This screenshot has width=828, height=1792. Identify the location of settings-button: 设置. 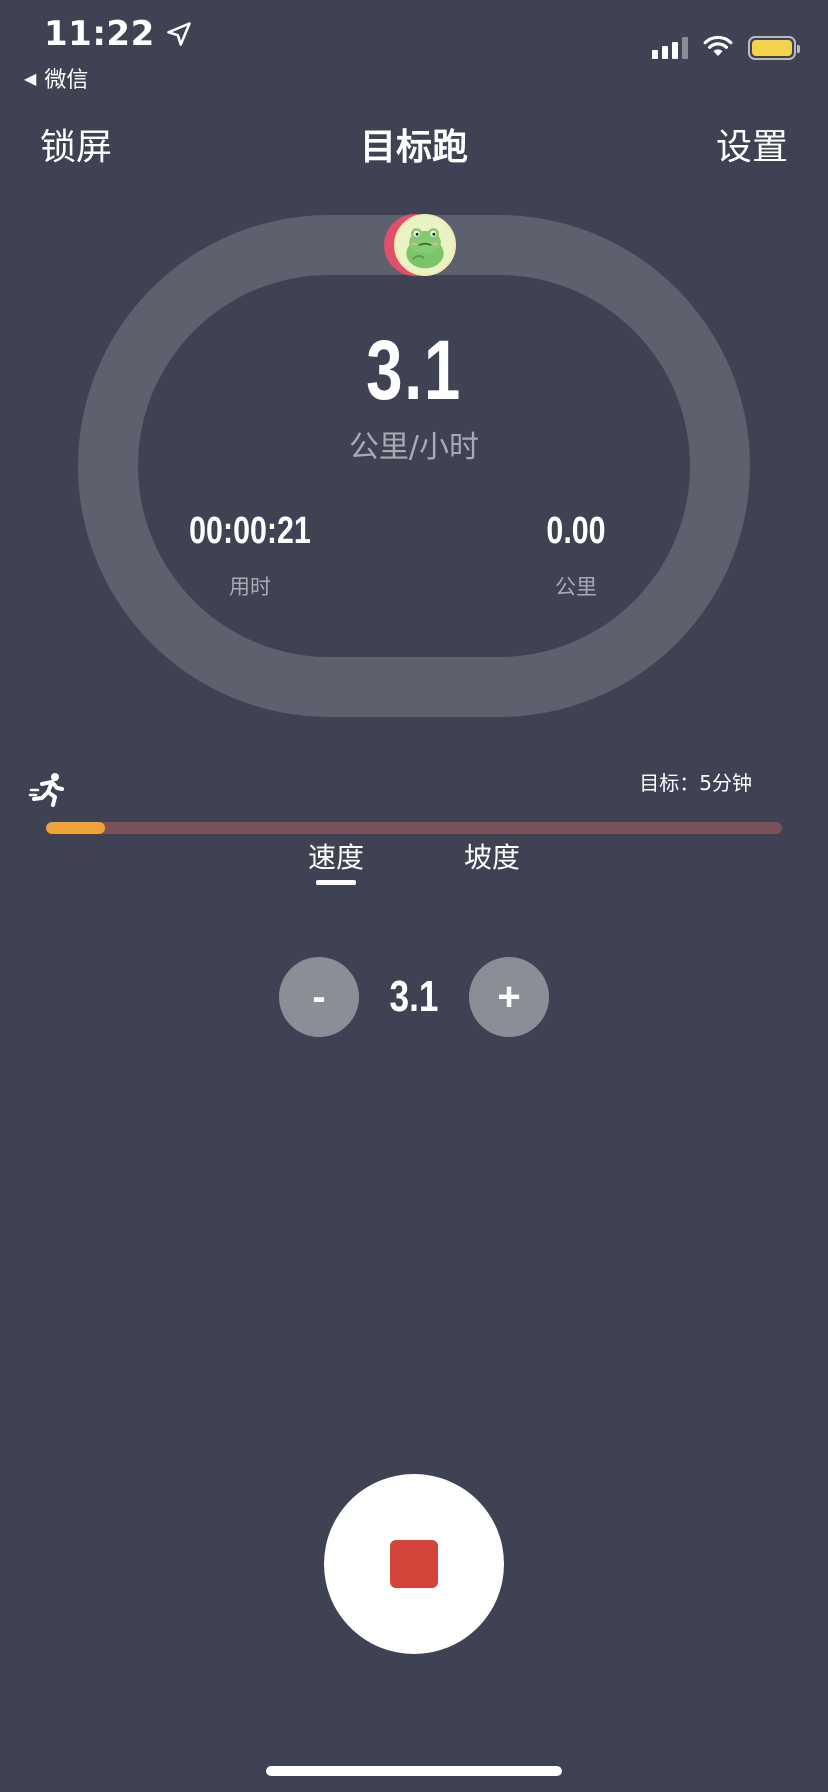
(752, 144).